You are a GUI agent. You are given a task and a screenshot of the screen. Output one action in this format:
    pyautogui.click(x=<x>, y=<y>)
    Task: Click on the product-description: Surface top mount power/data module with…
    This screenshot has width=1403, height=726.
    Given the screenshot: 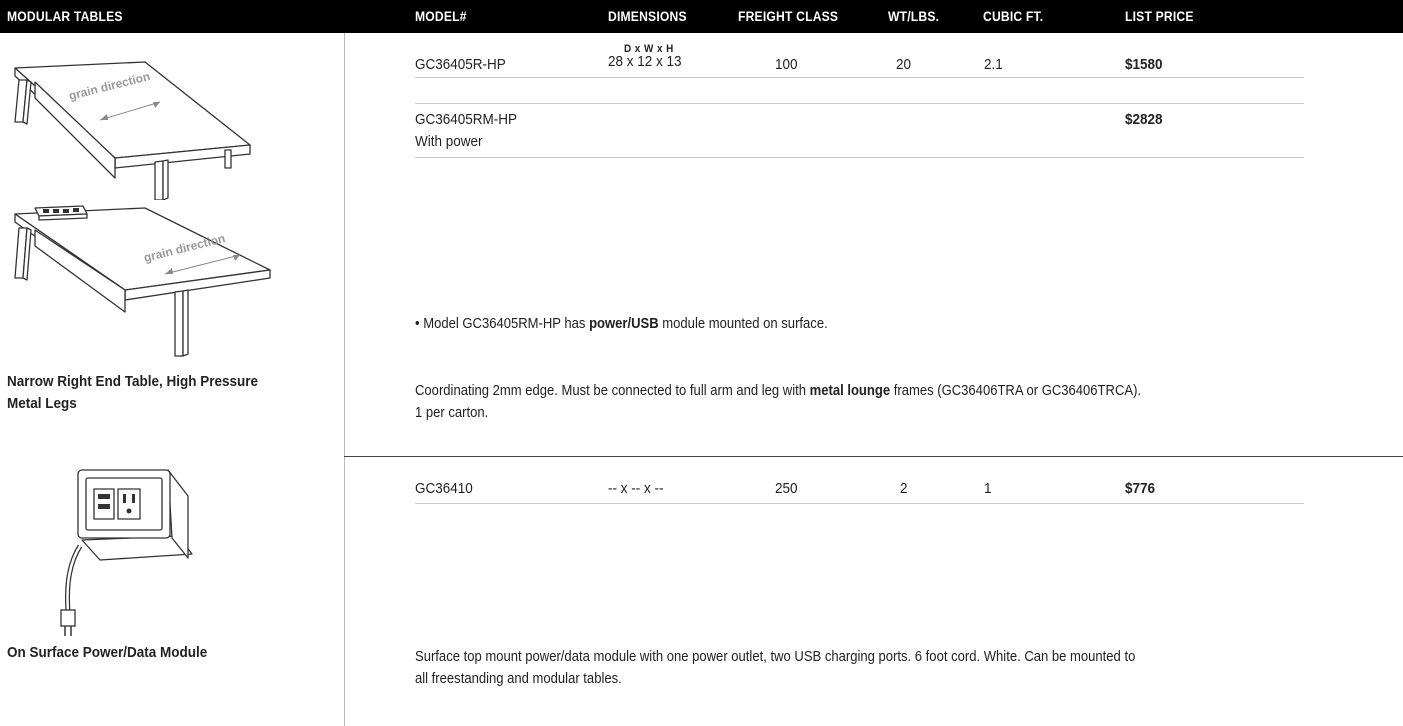 What is the action you would take?
    pyautogui.click(x=865, y=668)
    